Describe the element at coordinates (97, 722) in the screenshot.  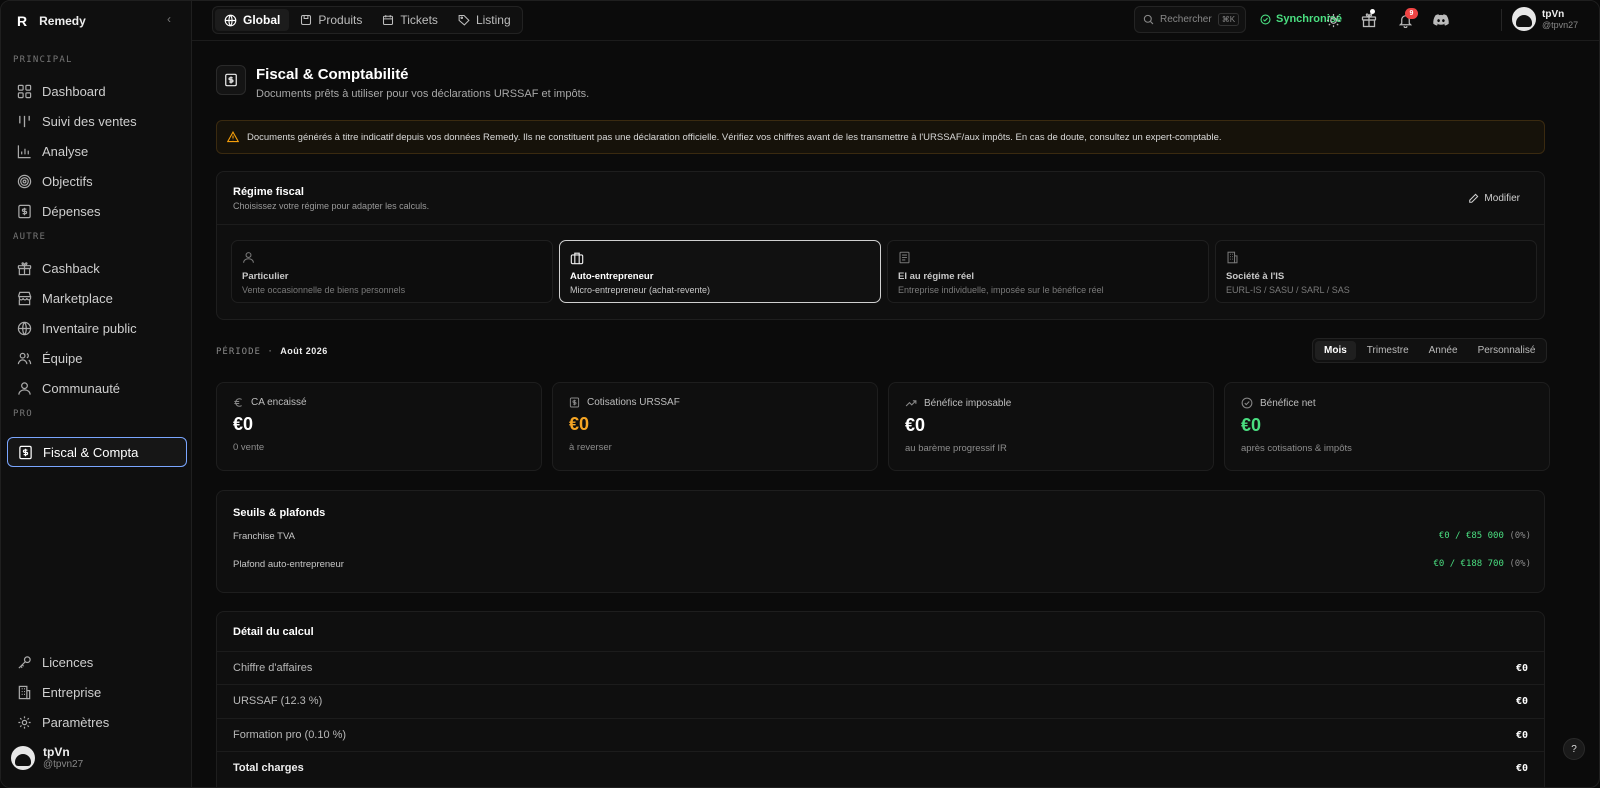
I see `sidebar-item-parametres: Paramètres` at that location.